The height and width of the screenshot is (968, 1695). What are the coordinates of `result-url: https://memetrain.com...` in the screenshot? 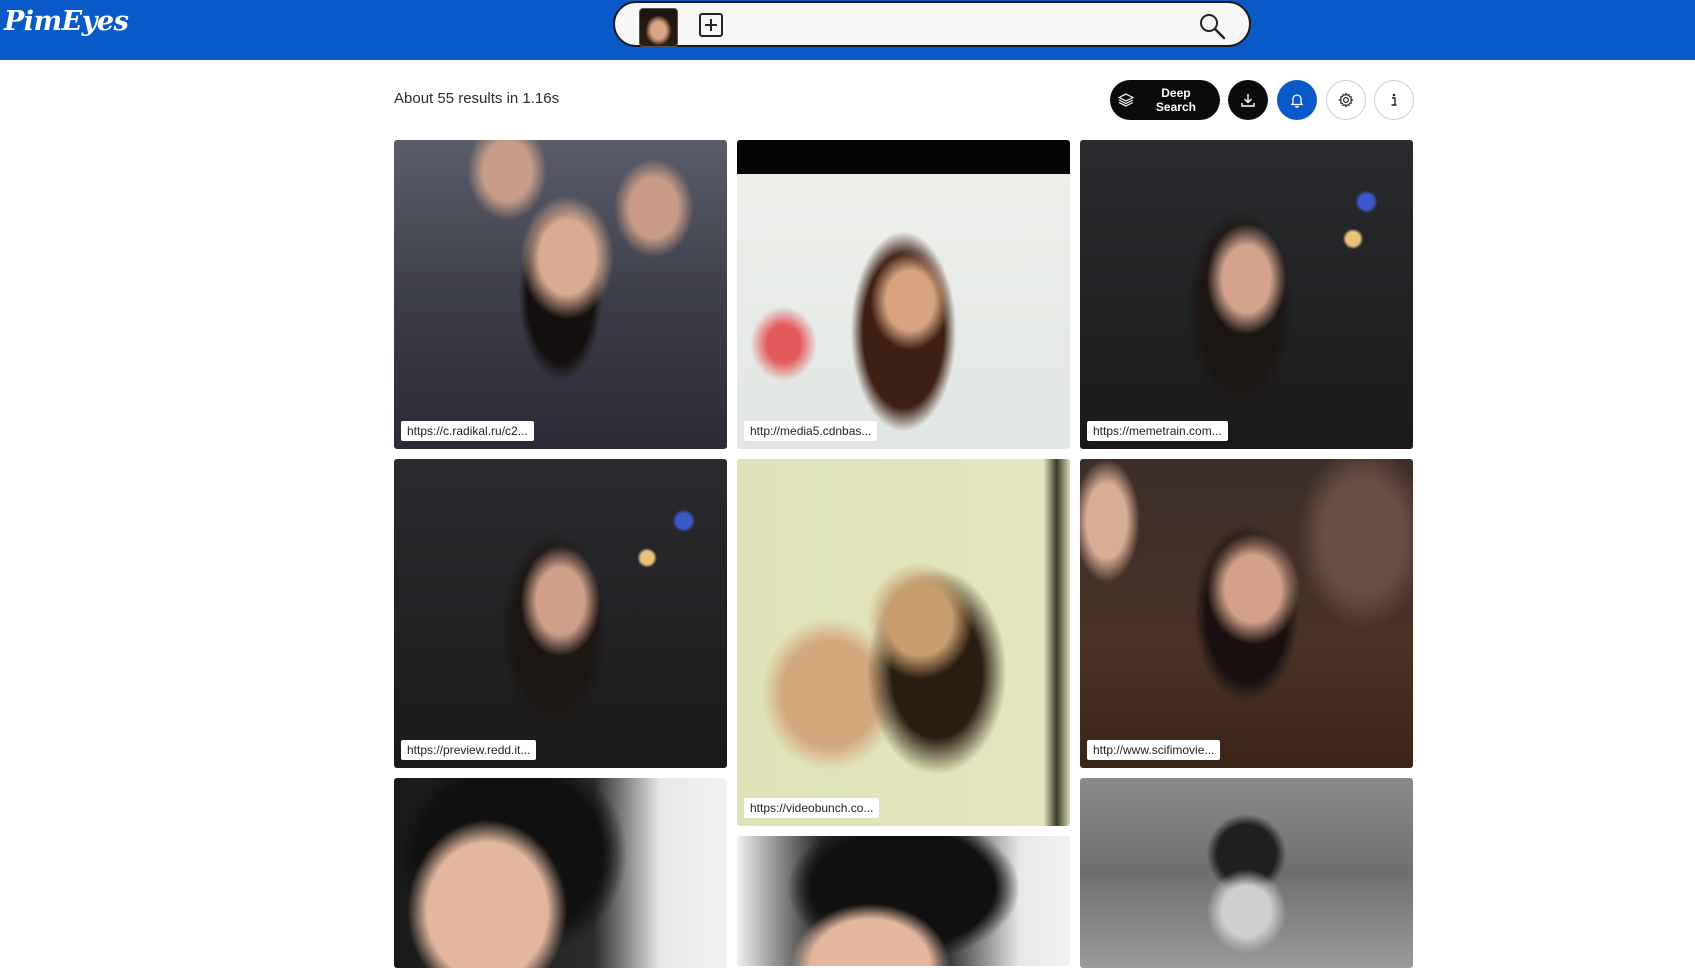 It's located at (1157, 431).